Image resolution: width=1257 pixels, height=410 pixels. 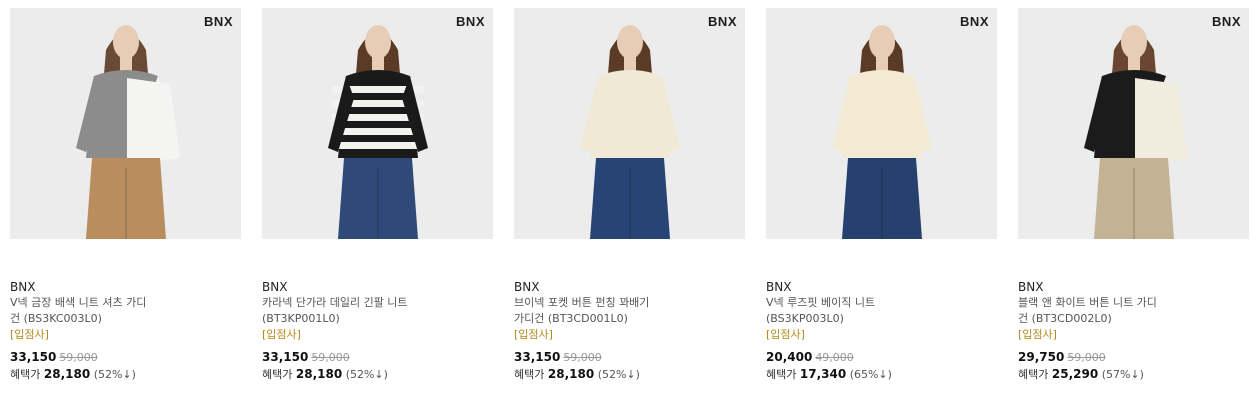 I want to click on benefit-price-row: 혜택가 17,340 (65%↓), so click(x=881, y=374).